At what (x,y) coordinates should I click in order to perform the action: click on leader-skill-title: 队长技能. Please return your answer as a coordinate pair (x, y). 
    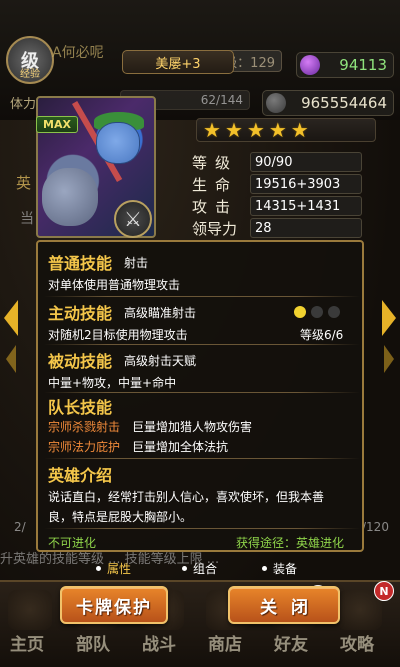
    Looking at the image, I should click on (80, 407).